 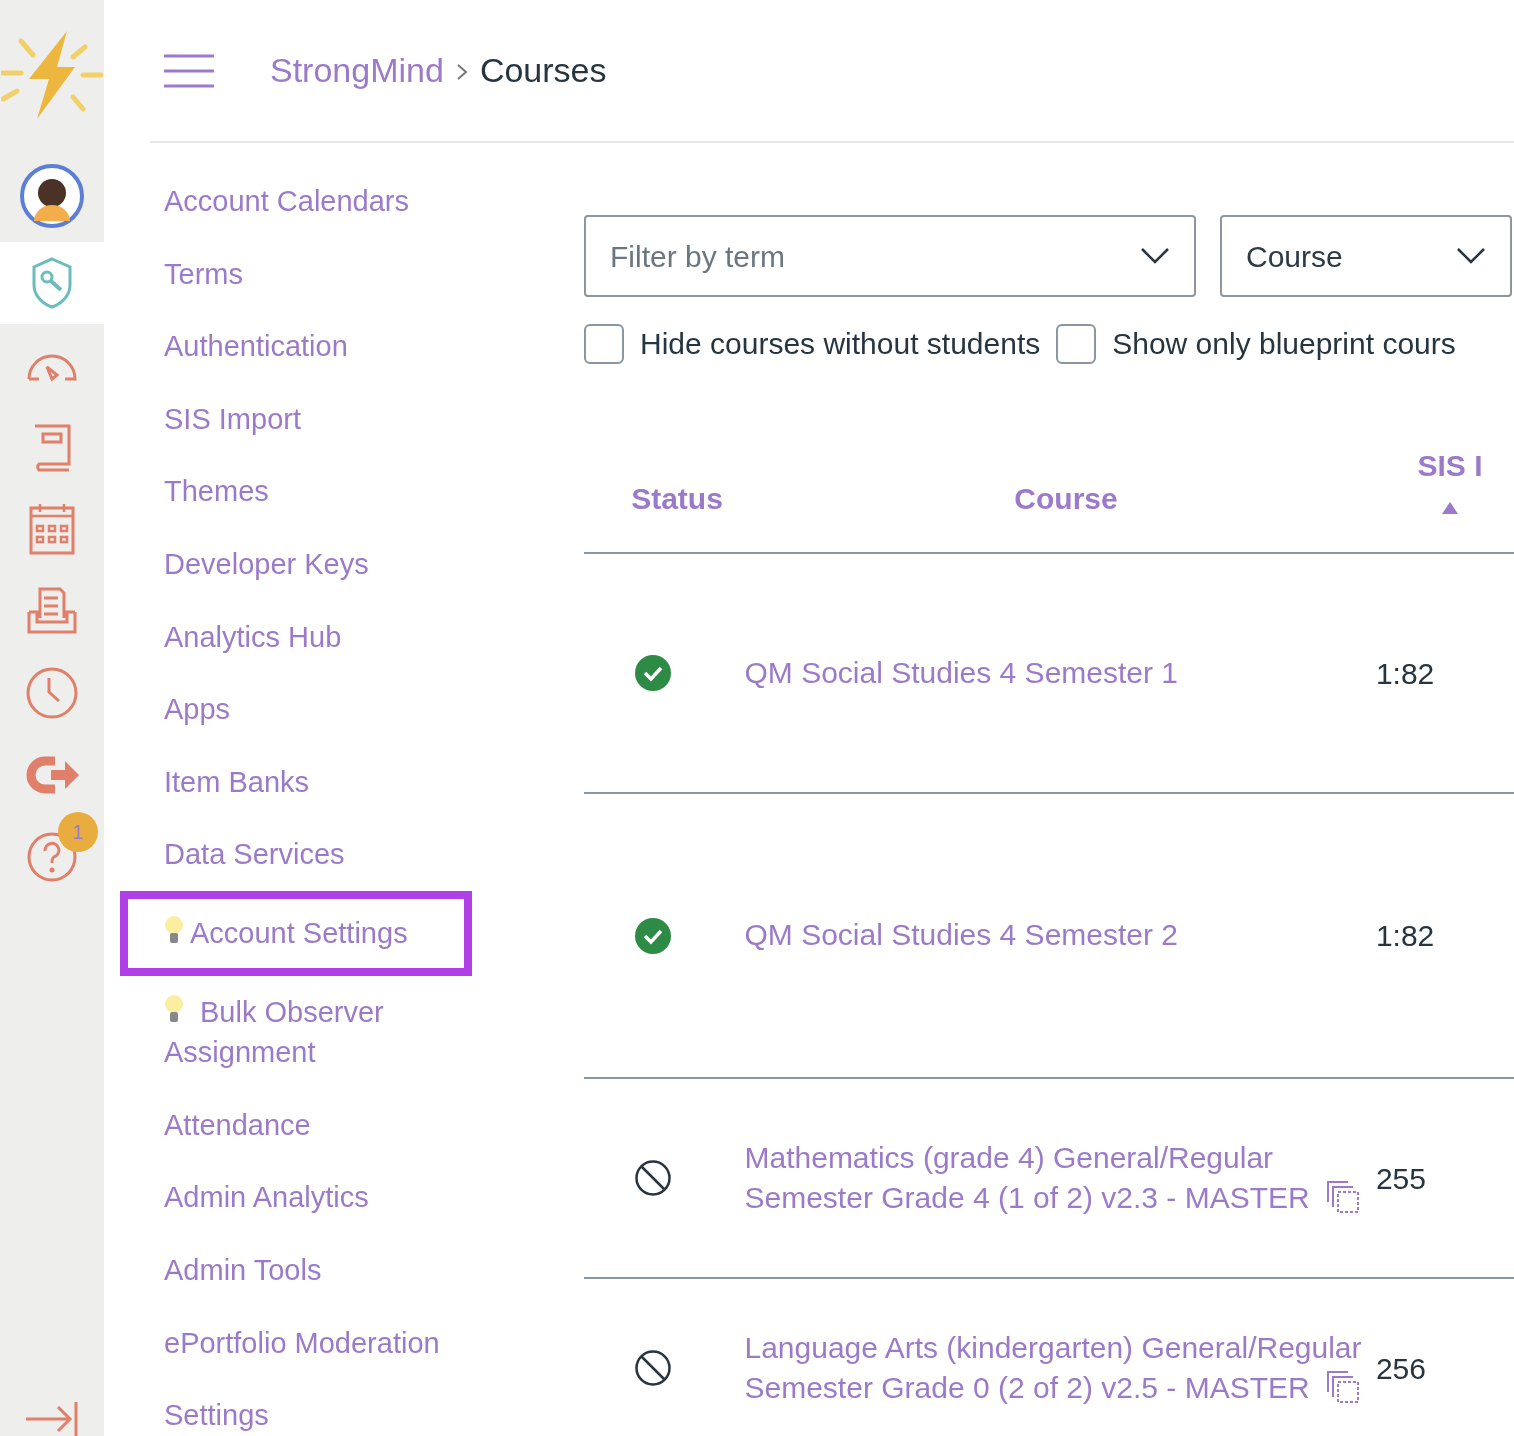 What do you see at coordinates (52, 75) in the screenshot?
I see `lightning-logo-icon` at bounding box center [52, 75].